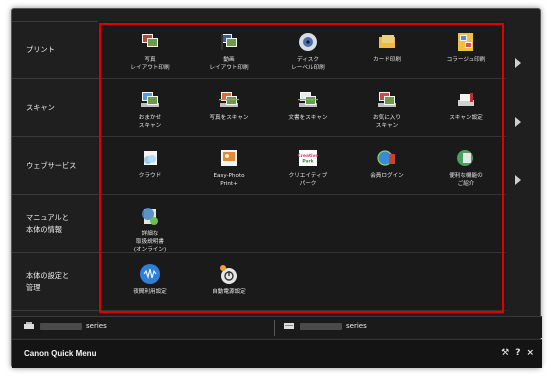 The image size is (551, 380). I want to click on function-label: お気に入り, so click(387, 118).